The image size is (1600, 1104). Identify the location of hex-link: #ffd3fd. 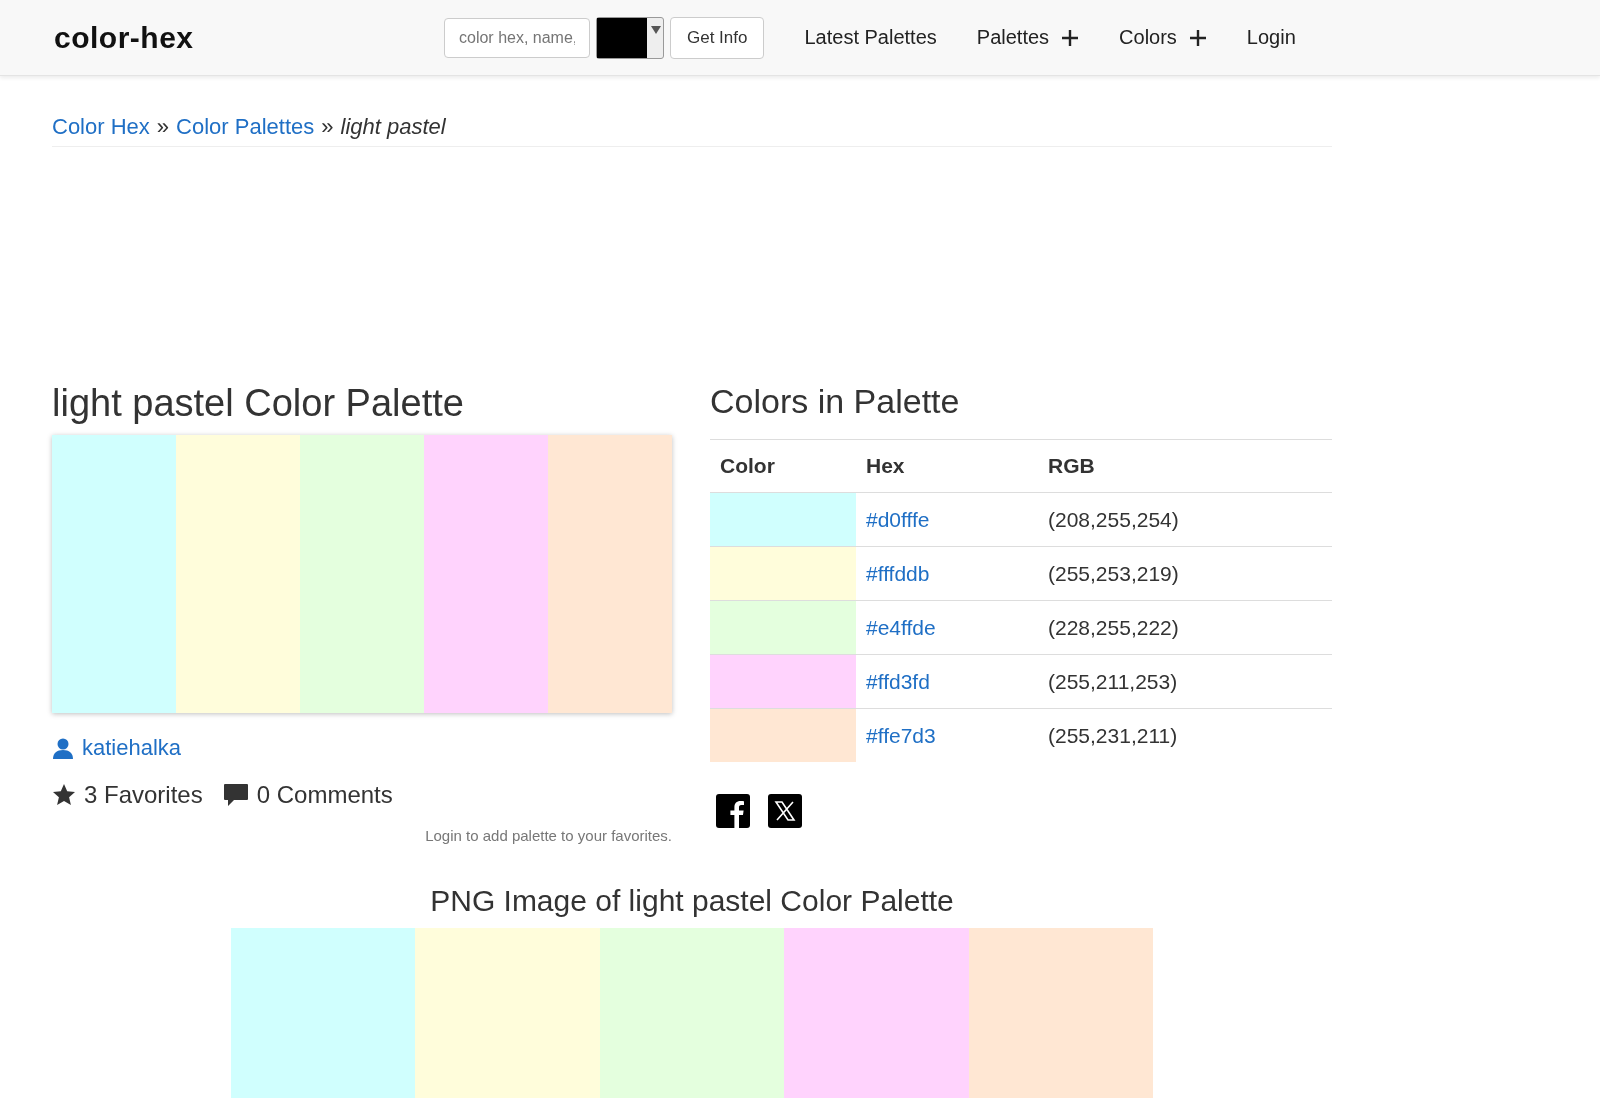
(898, 681).